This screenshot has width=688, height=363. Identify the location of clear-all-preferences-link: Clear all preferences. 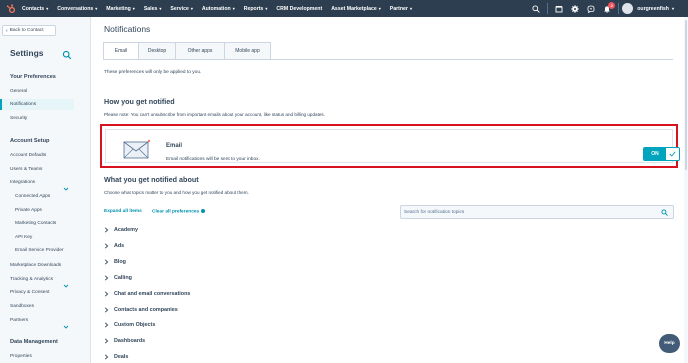
(179, 212).